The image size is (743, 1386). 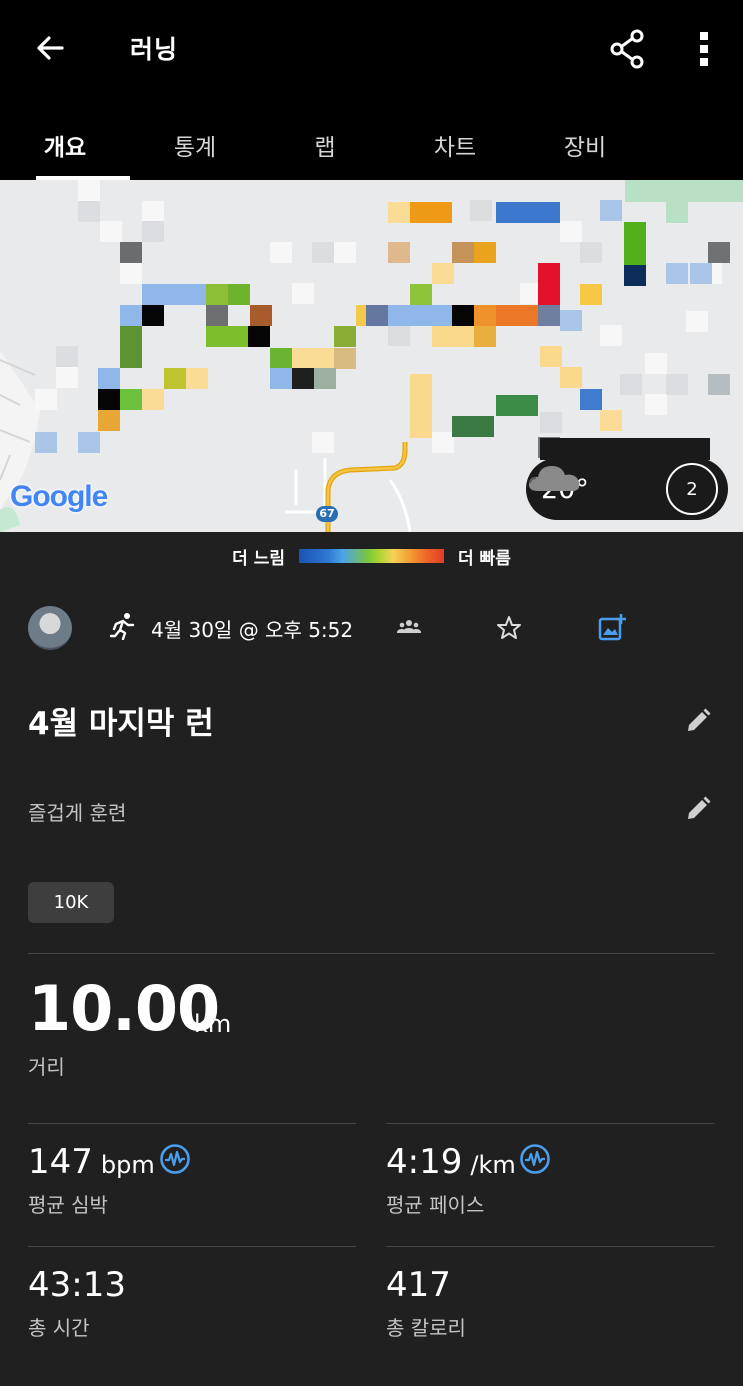 I want to click on running-icon, so click(x=122, y=628).